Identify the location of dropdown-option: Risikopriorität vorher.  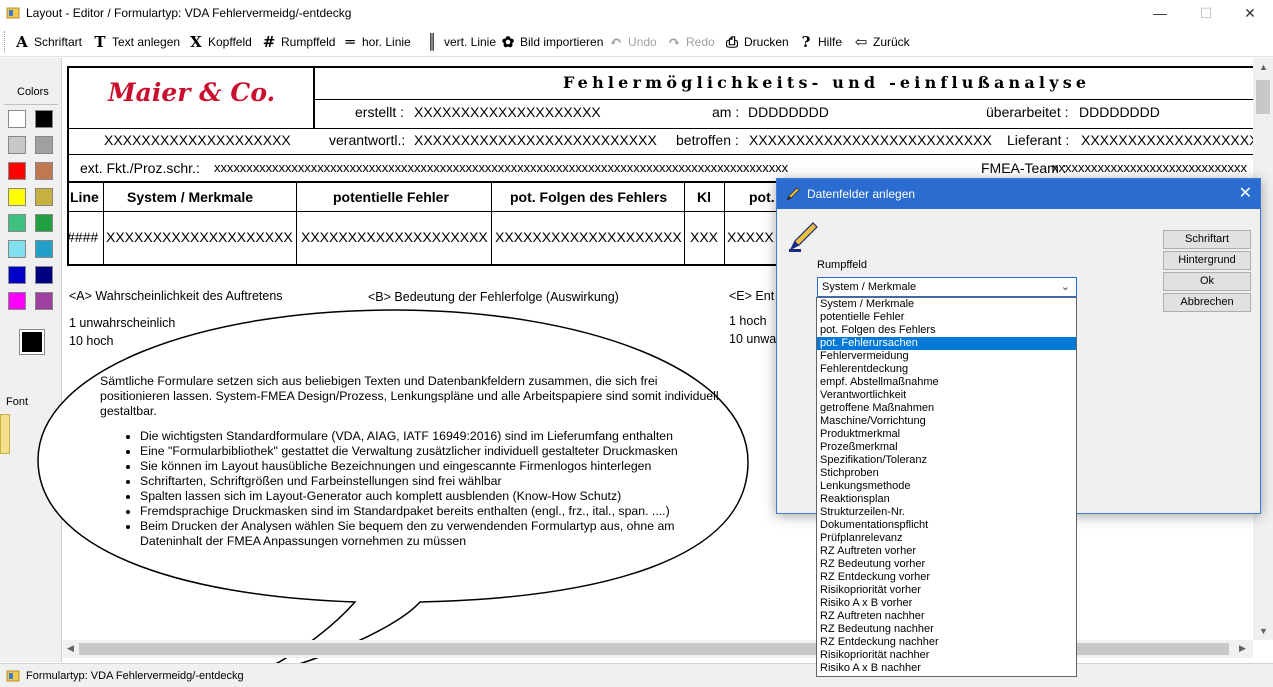
(946, 590).